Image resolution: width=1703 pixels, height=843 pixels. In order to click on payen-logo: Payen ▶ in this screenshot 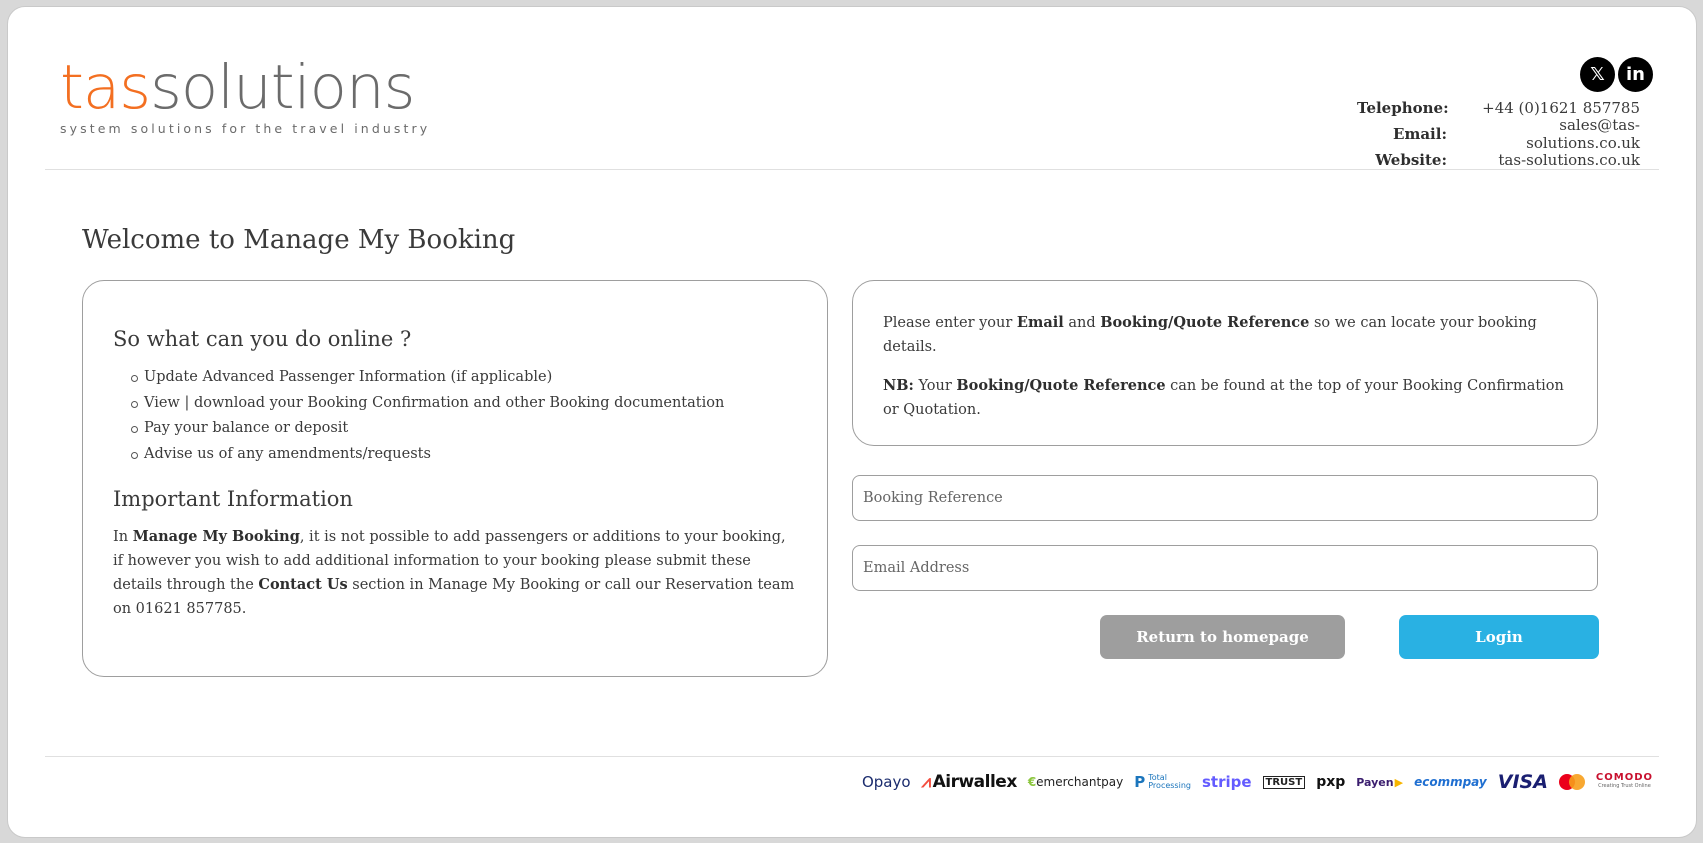, I will do `click(1379, 782)`.